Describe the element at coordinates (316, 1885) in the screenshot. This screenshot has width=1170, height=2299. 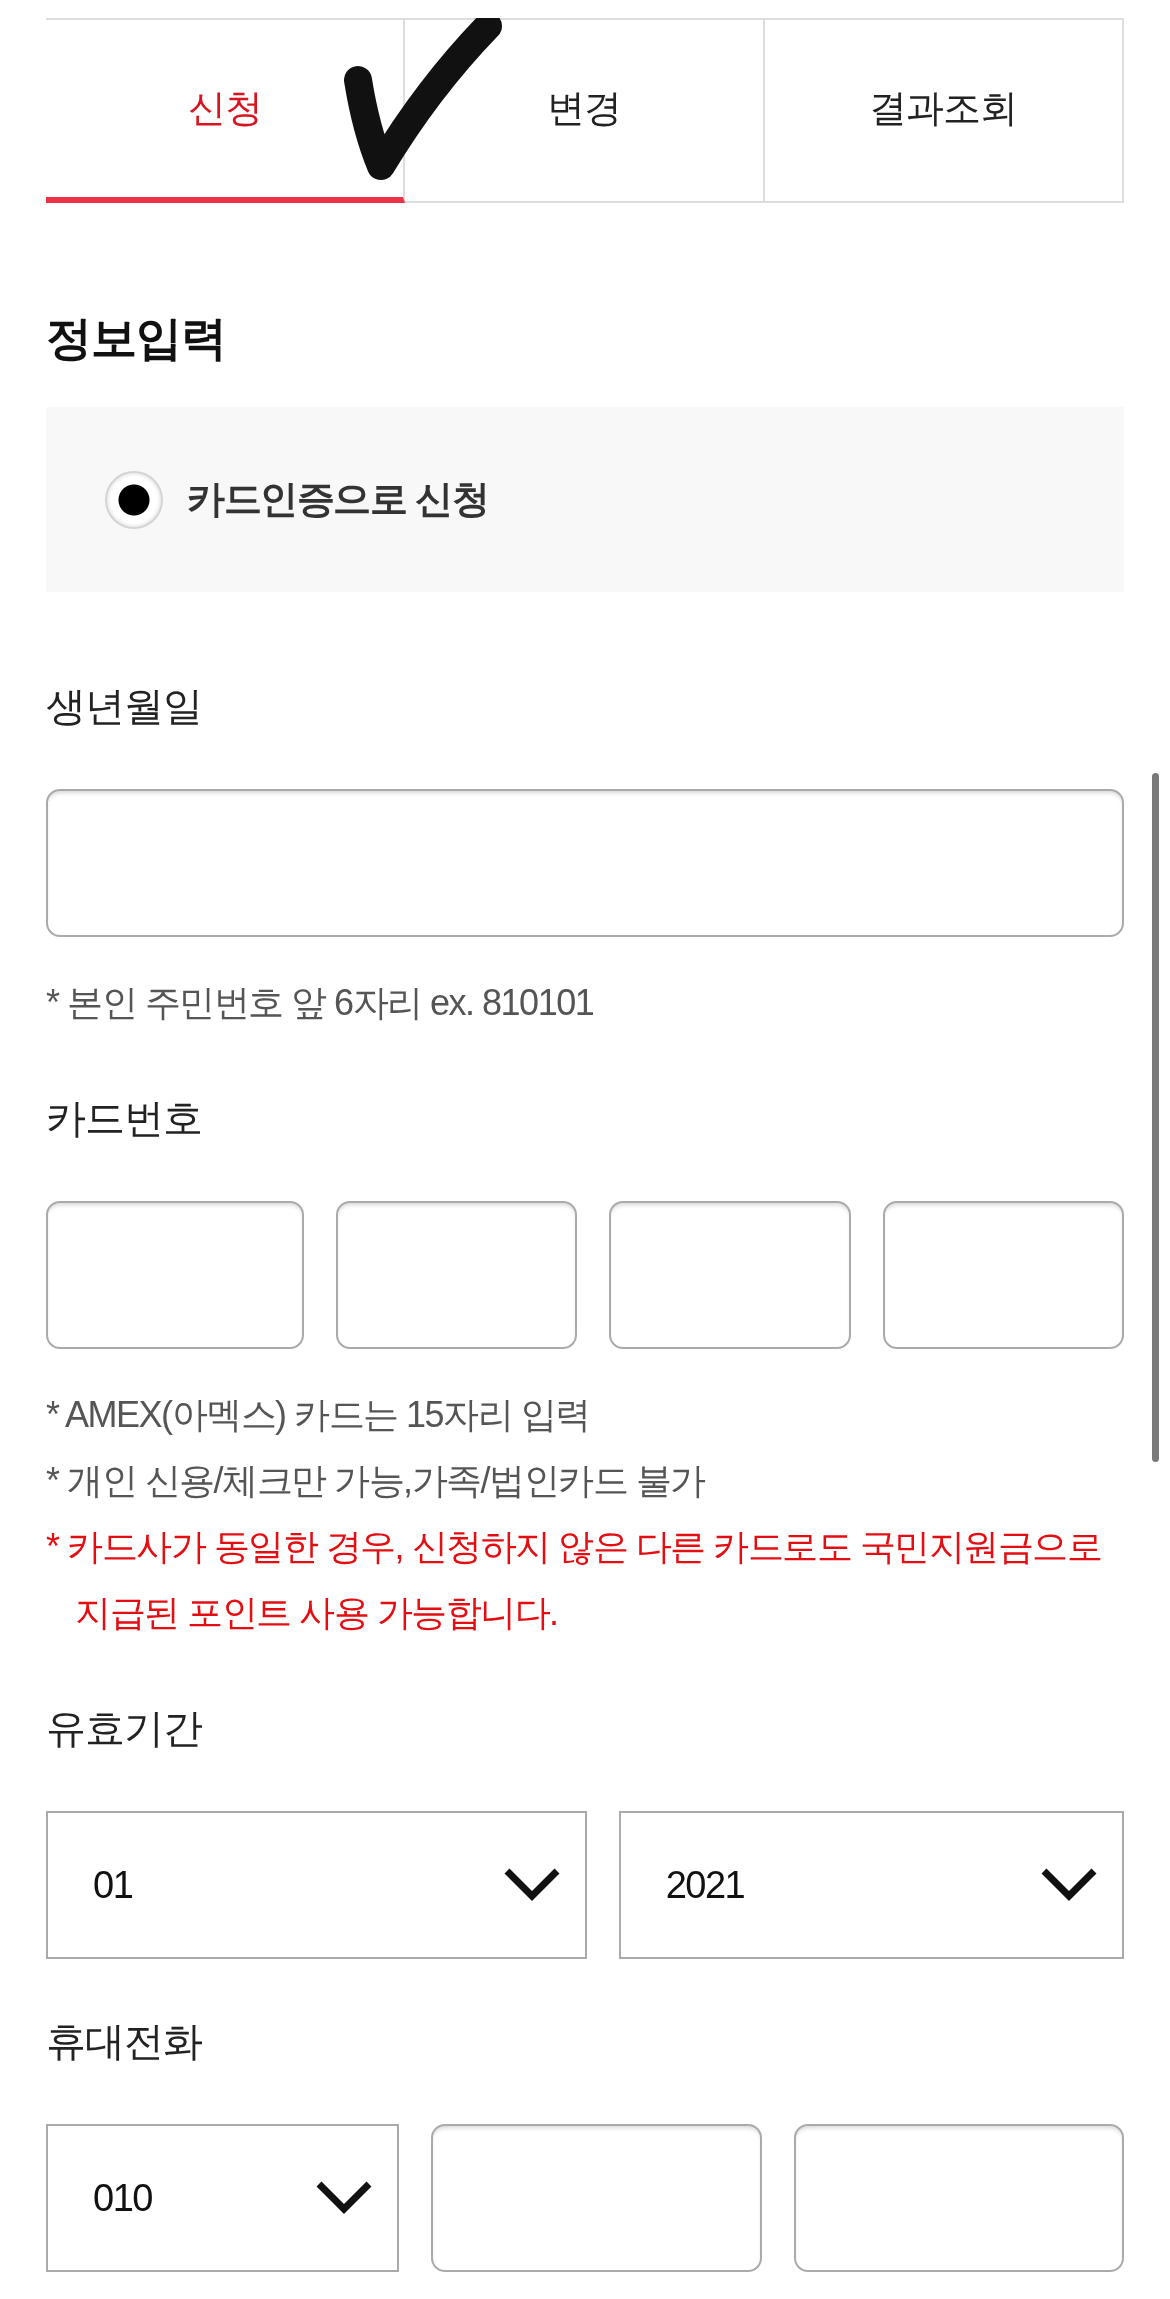
I see `dropdown: 01` at that location.